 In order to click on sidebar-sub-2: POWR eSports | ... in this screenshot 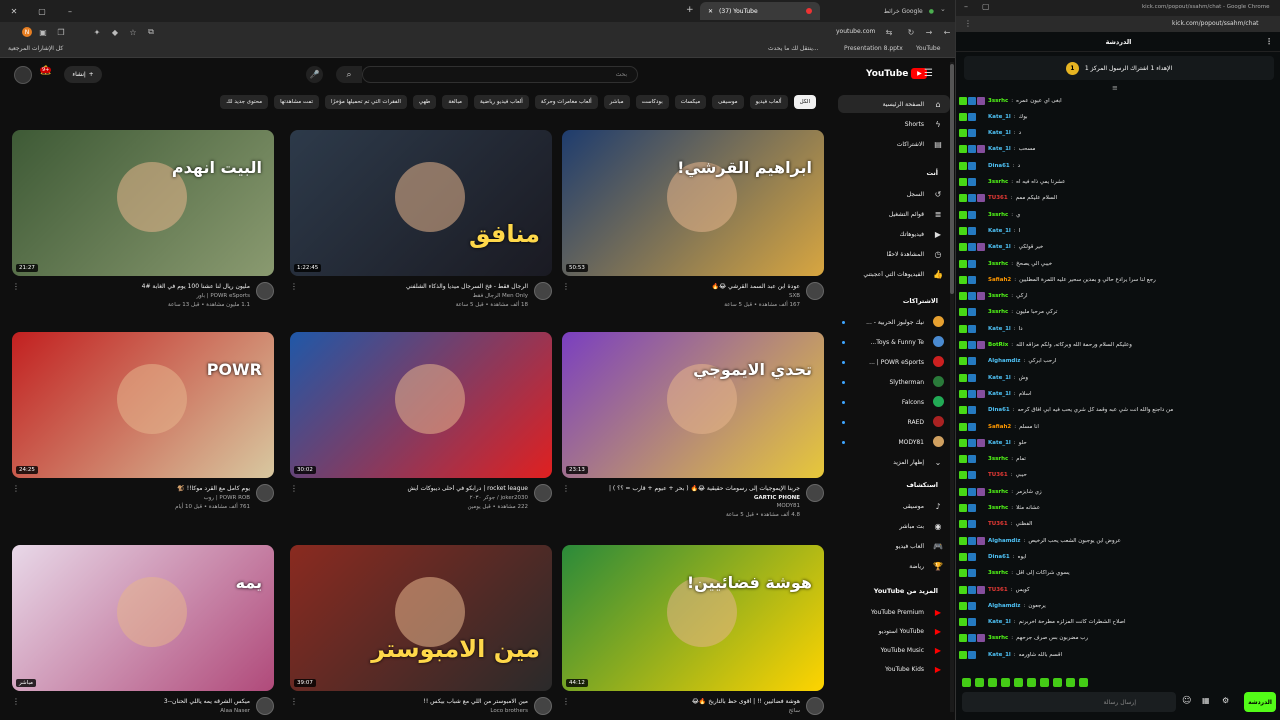, I will do `click(894, 362)`.